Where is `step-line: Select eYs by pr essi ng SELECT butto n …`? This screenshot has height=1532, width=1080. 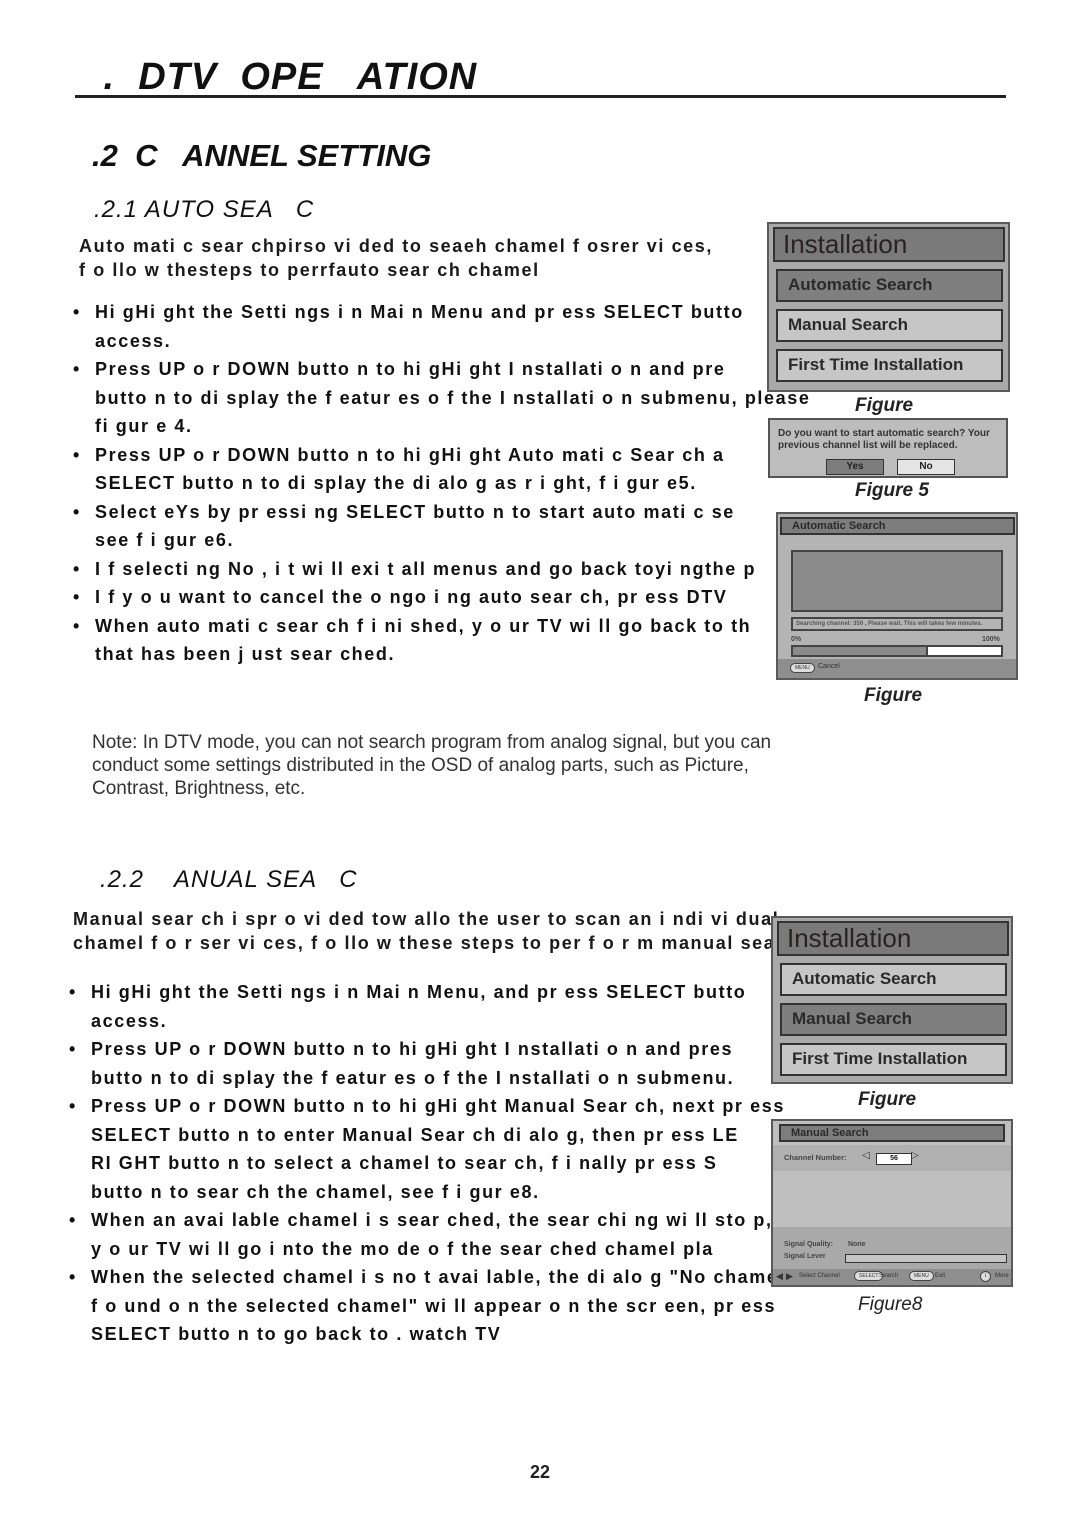 step-line: Select eYs by pr essi ng SELECT butto n … is located at coordinates (415, 511).